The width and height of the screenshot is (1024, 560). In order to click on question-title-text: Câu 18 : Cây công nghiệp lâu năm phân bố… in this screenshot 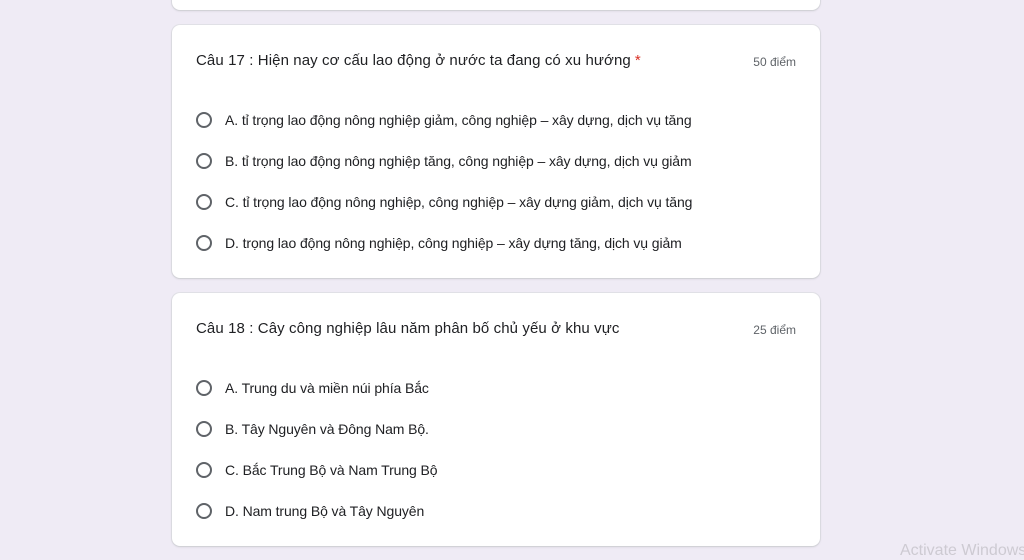, I will do `click(408, 328)`.